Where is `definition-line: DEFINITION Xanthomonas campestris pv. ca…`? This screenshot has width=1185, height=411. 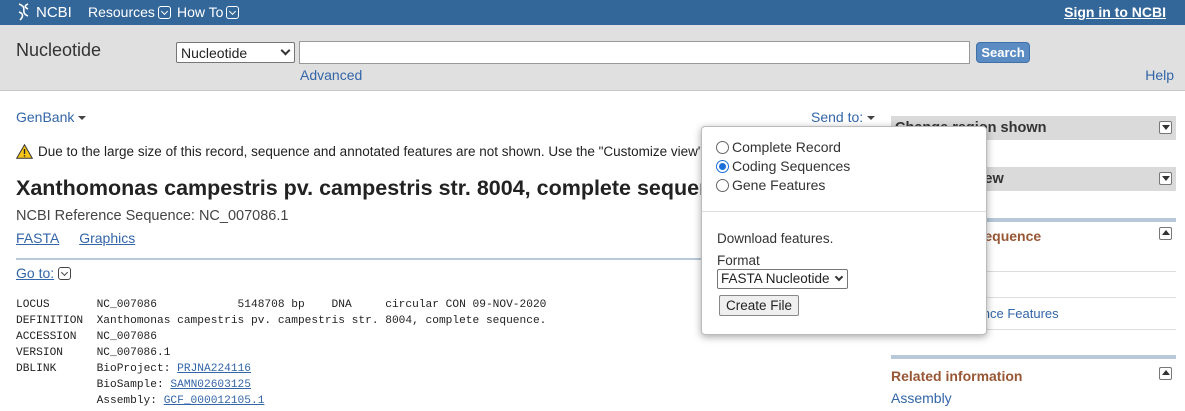 definition-line: DEFINITION Xanthomonas campestris pv. ca… is located at coordinates (281, 321).